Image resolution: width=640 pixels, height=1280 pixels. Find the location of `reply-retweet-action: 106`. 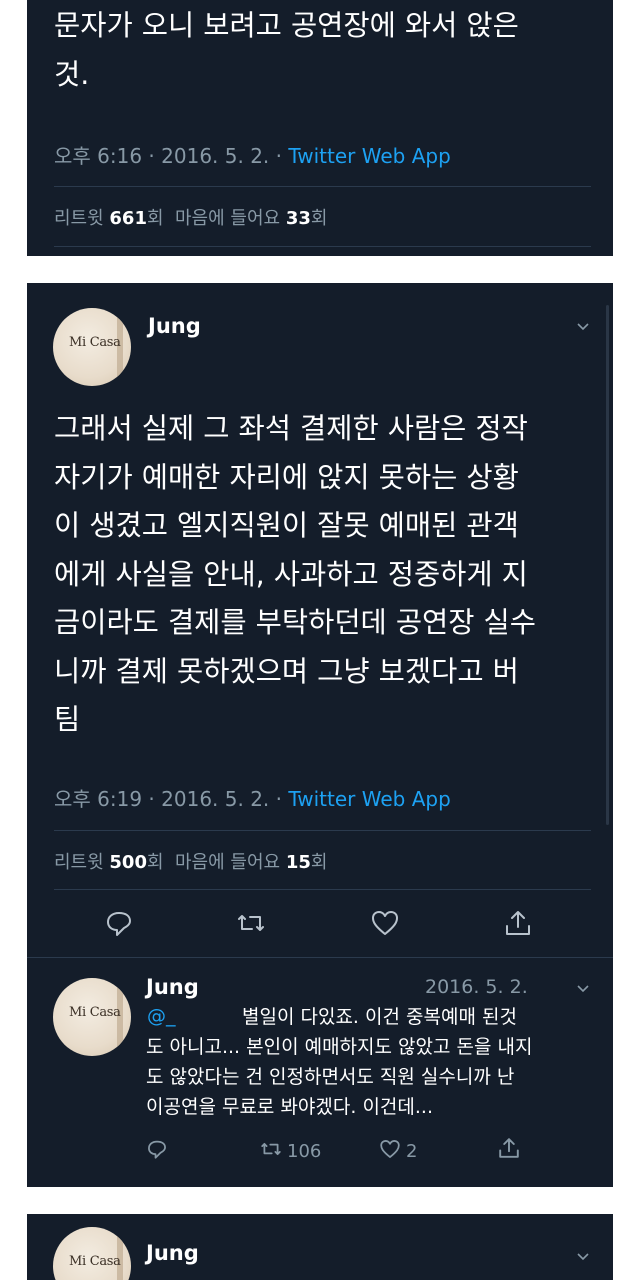

reply-retweet-action: 106 is located at coordinates (290, 1151).